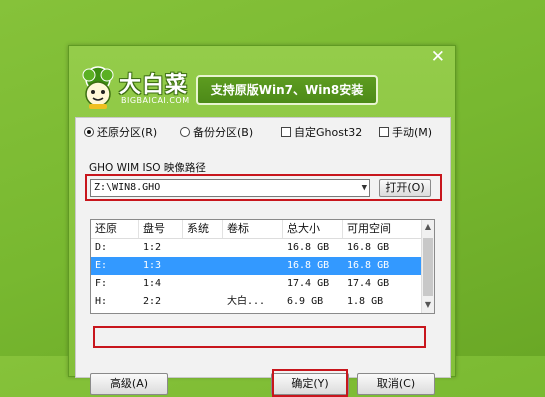  Describe the element at coordinates (101, 283) in the screenshot. I see `cell-drive: F:` at that location.